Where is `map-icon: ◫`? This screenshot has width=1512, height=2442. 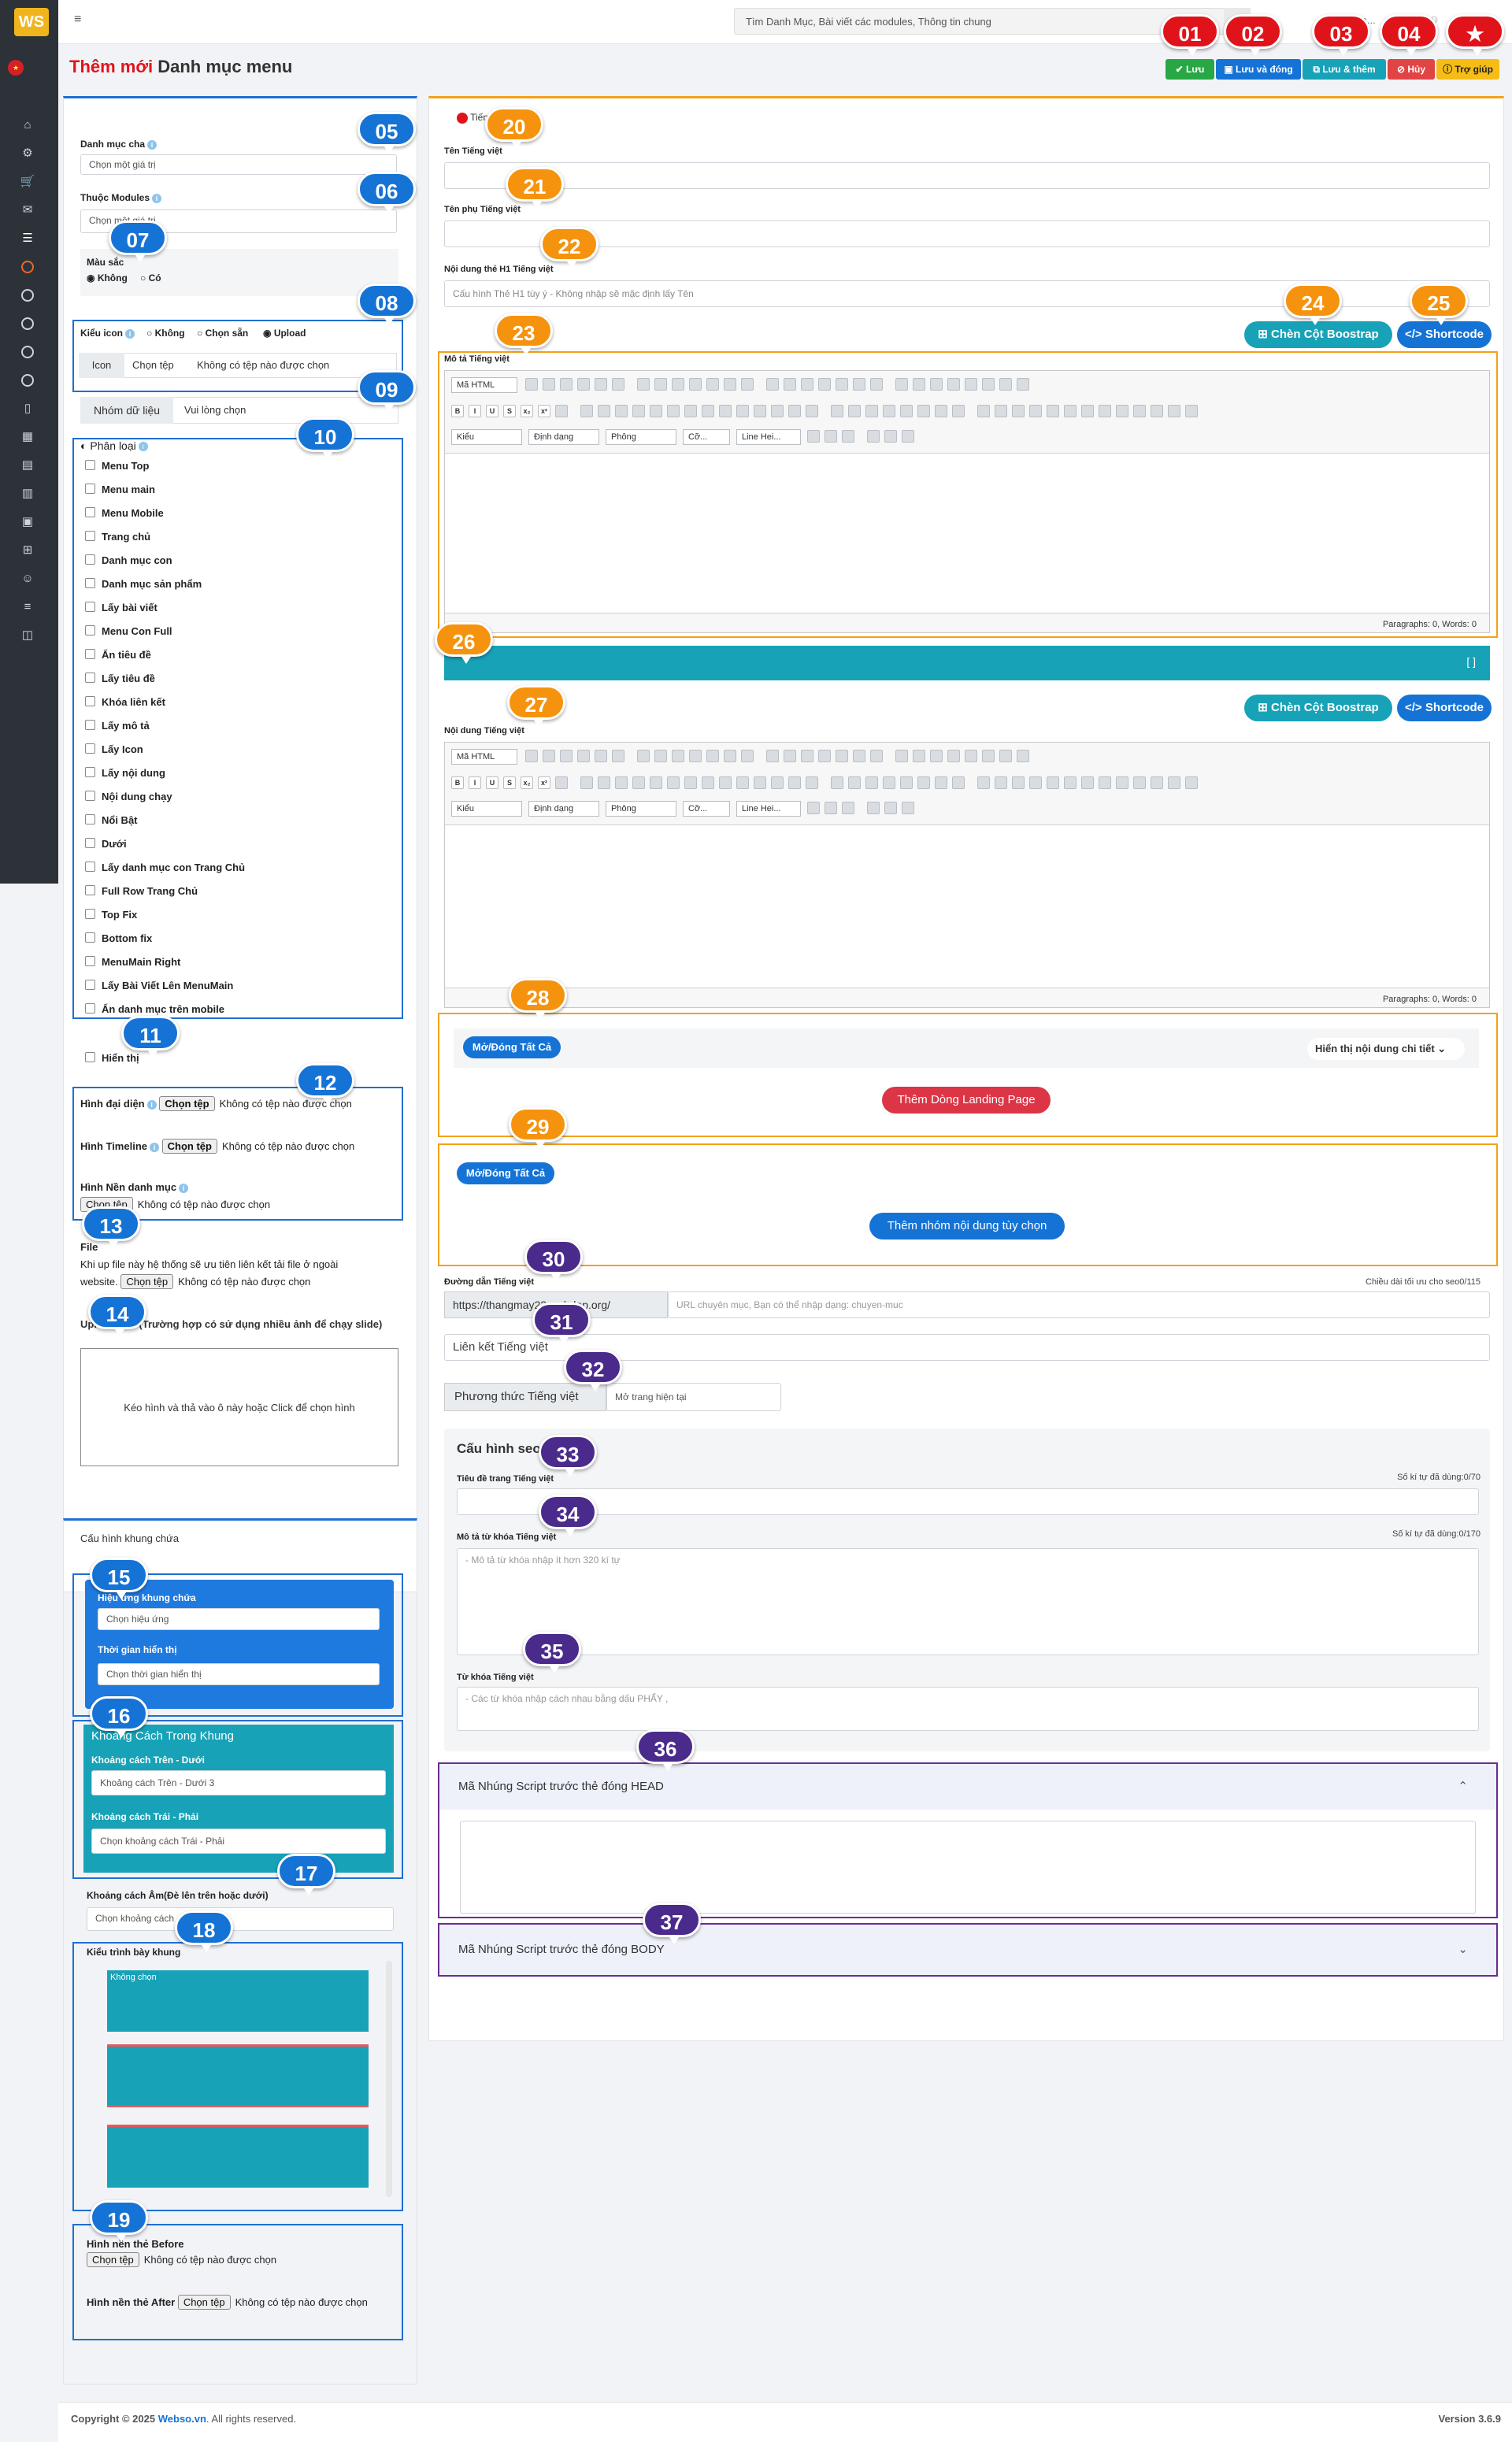
map-icon: ◫ is located at coordinates (27, 635).